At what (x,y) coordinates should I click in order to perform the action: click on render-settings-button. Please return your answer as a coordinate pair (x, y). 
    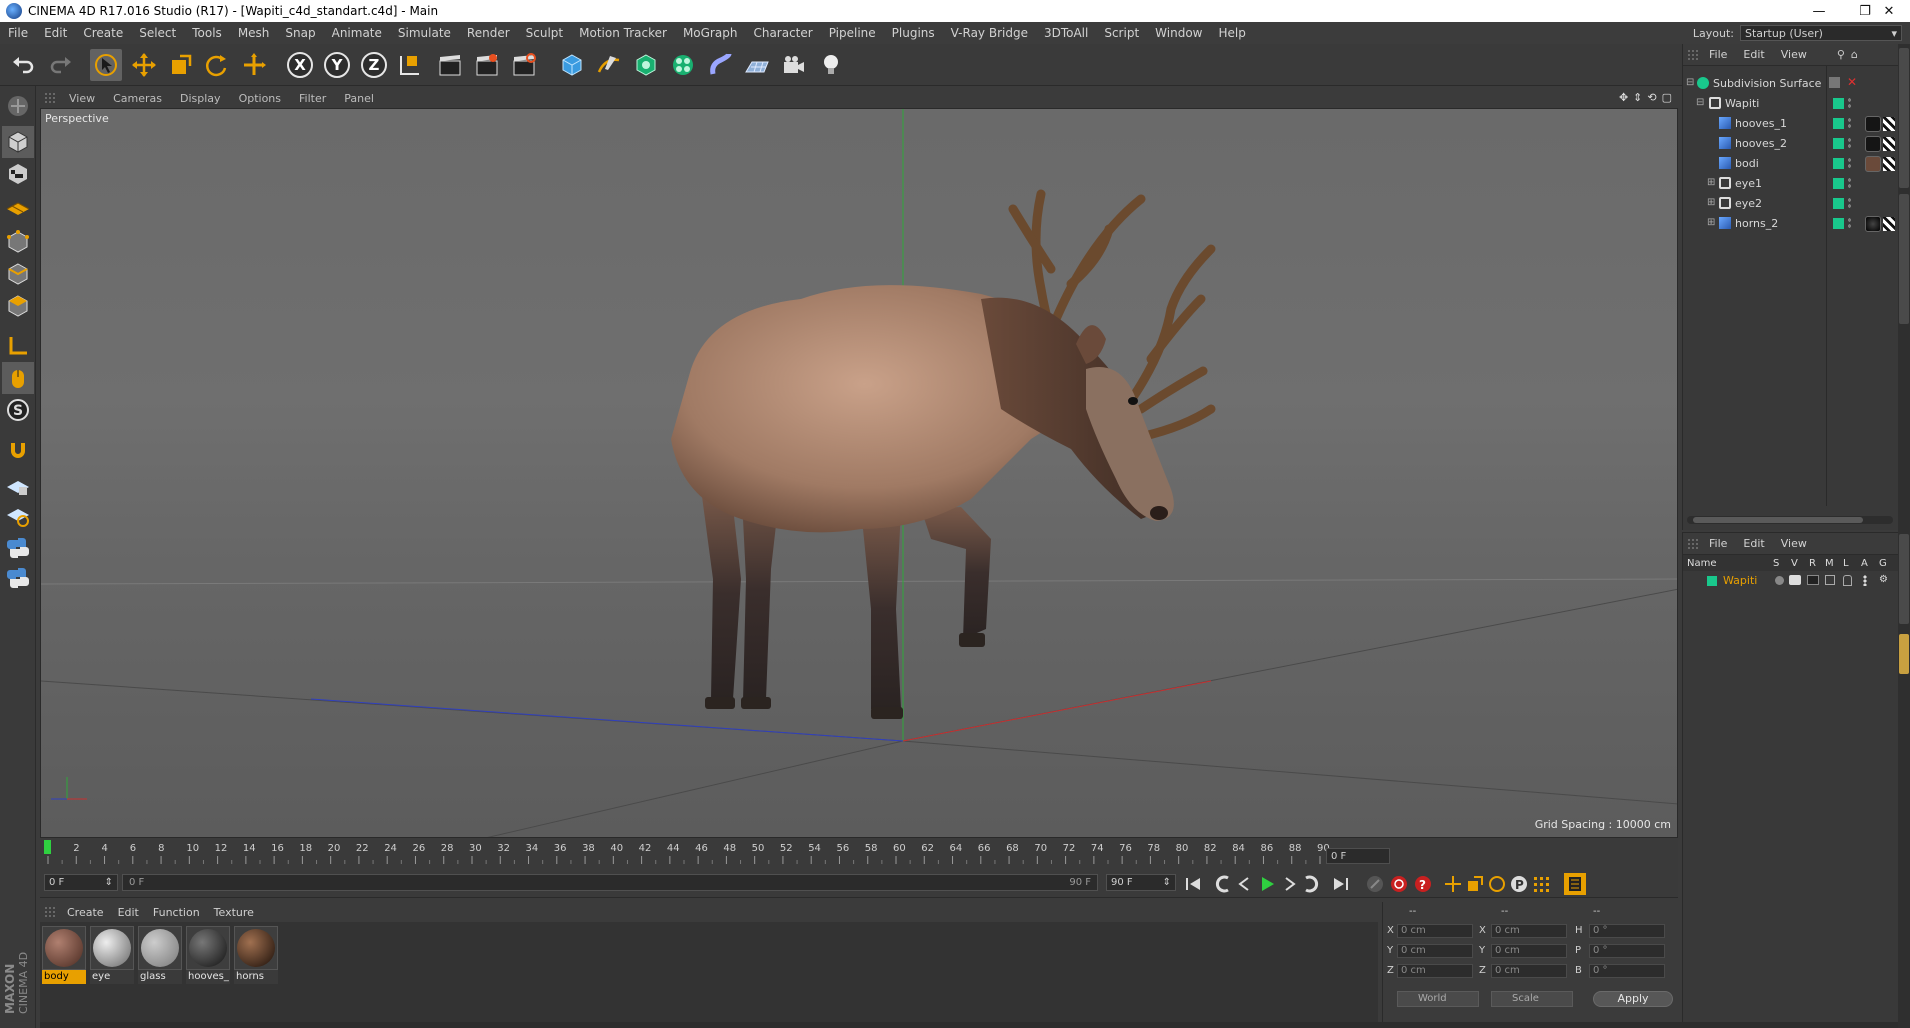
    Looking at the image, I should click on (524, 65).